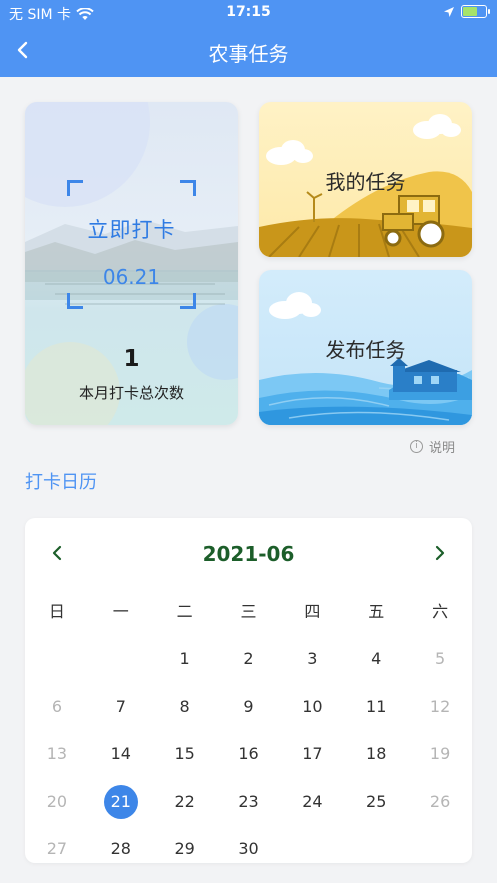 This screenshot has height=883, width=497. What do you see at coordinates (131, 277) in the screenshot?
I see `checkin-date: 06.21` at bounding box center [131, 277].